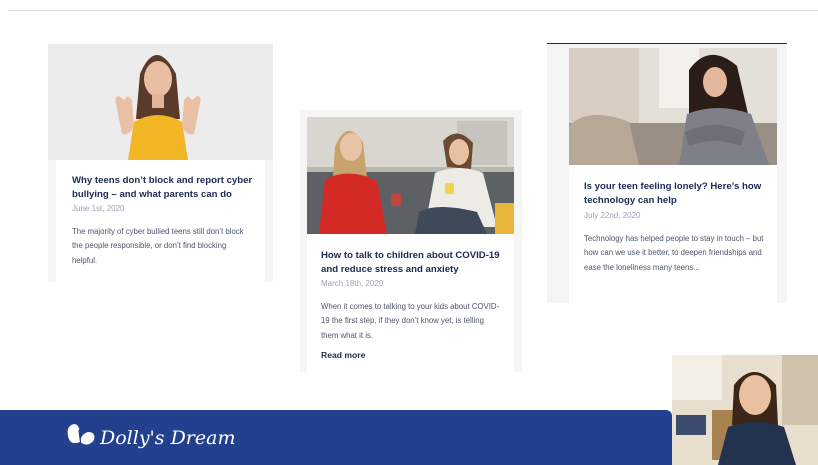  Describe the element at coordinates (410, 175) in the screenshot. I see `two-women-talking-photo` at that location.